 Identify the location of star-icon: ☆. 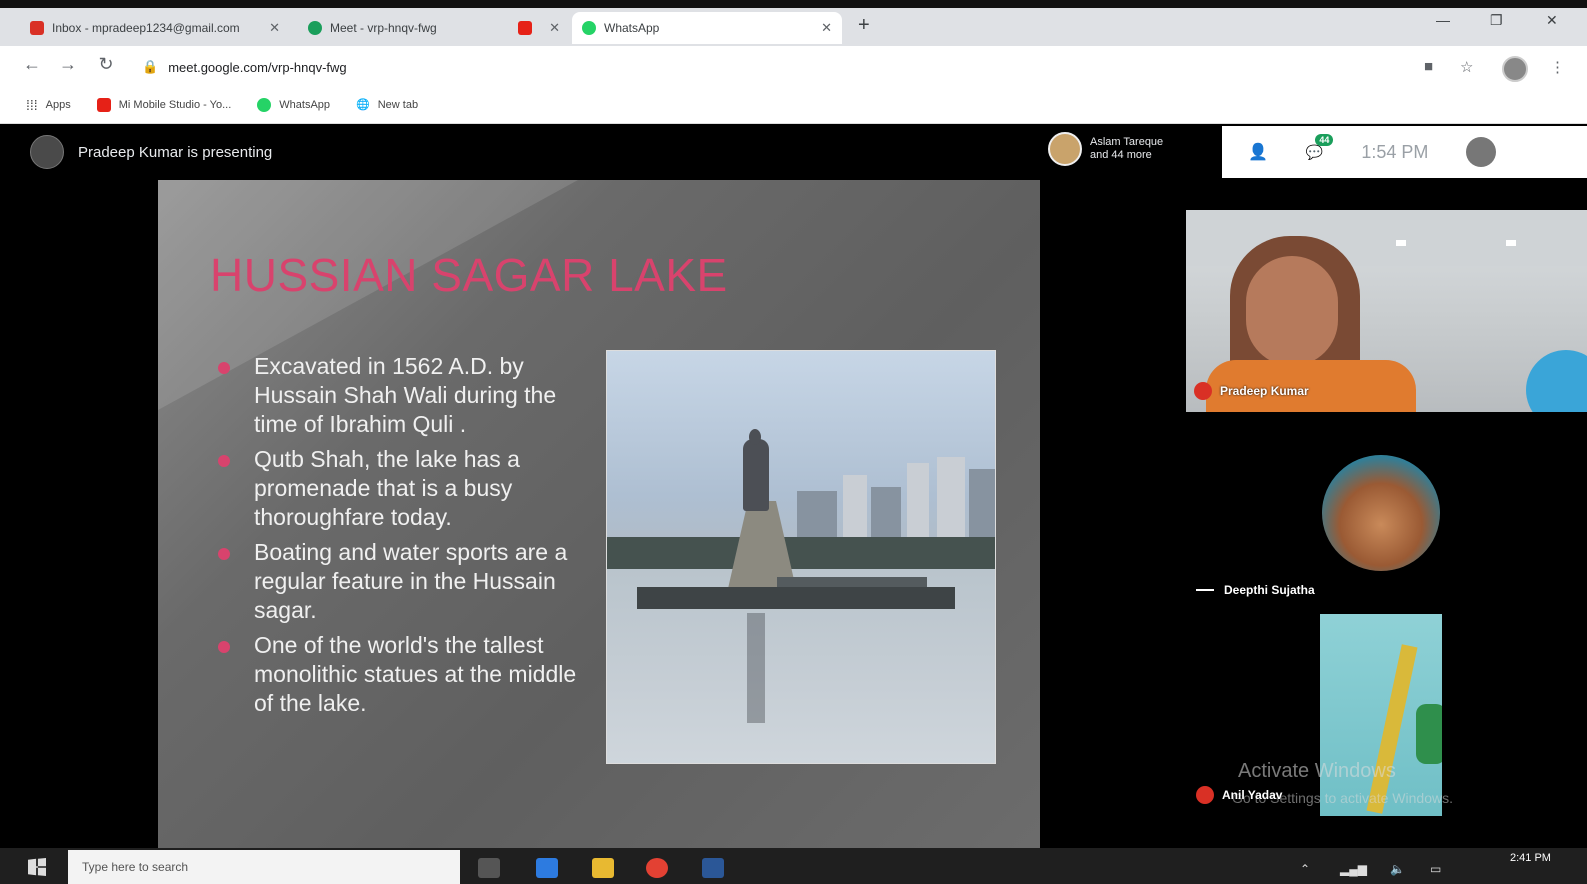
(1466, 67).